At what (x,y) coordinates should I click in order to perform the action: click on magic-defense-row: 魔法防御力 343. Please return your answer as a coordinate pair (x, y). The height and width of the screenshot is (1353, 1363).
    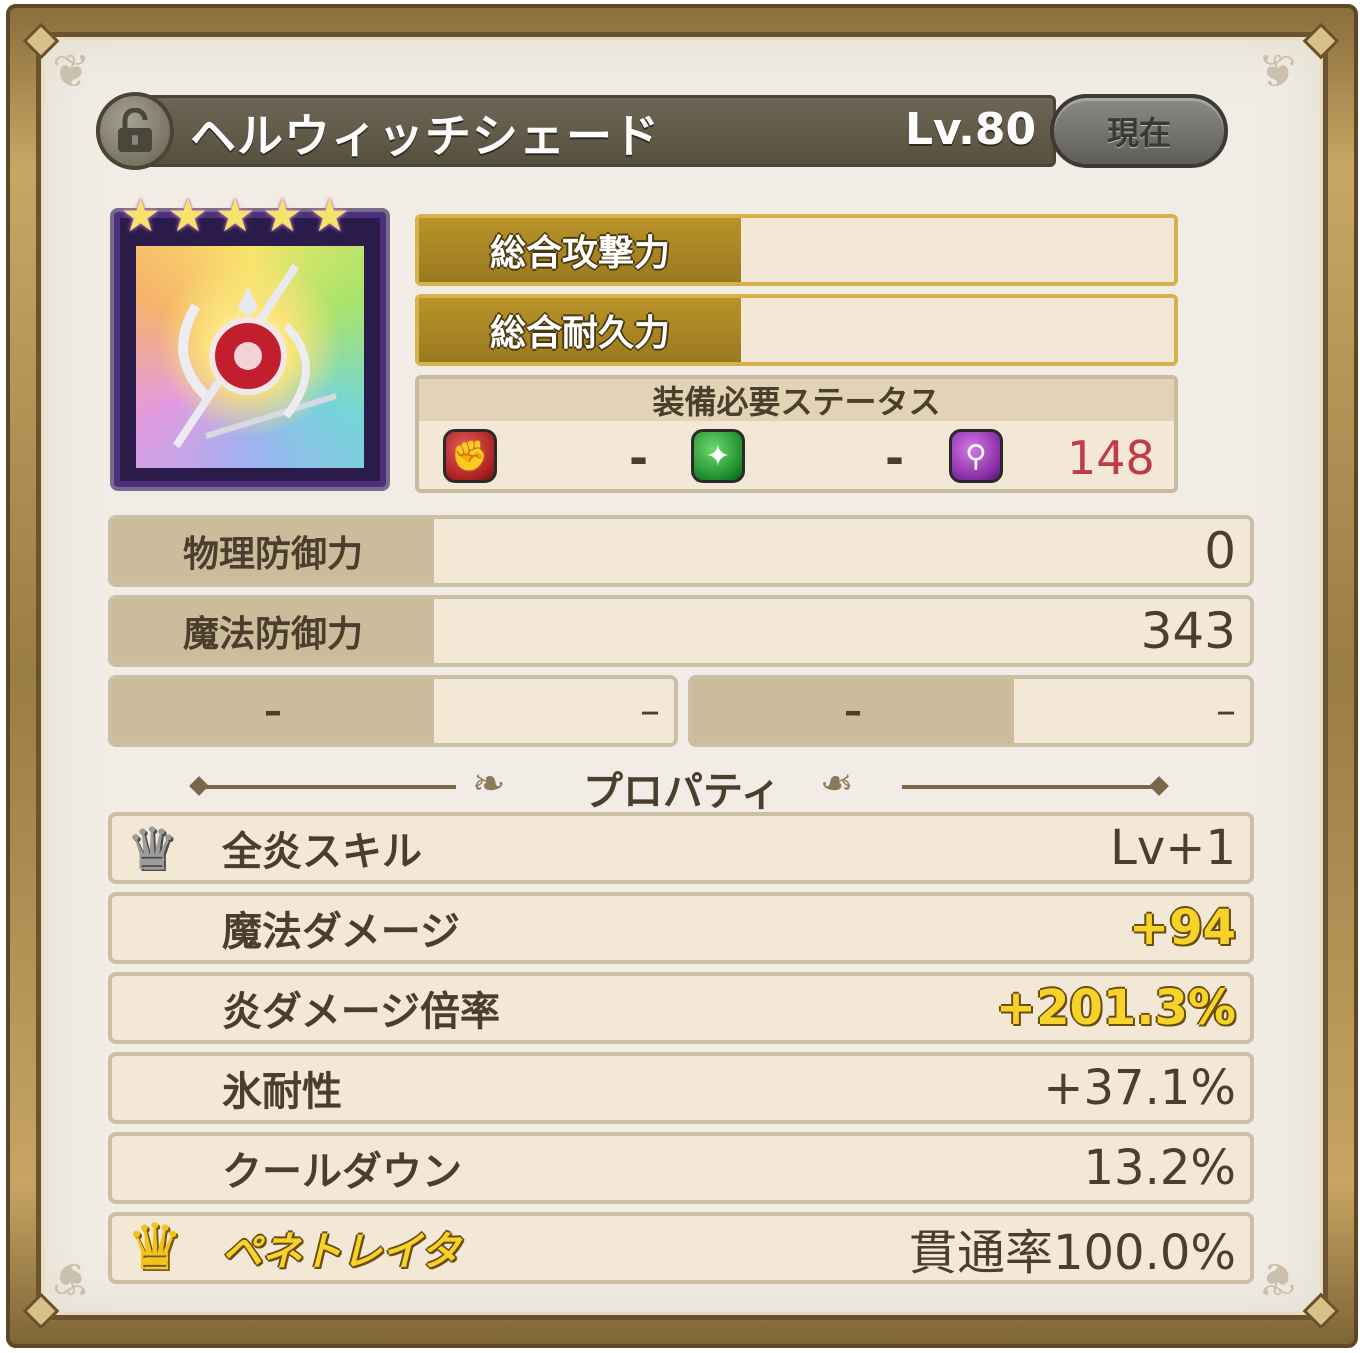
    Looking at the image, I should click on (681, 631).